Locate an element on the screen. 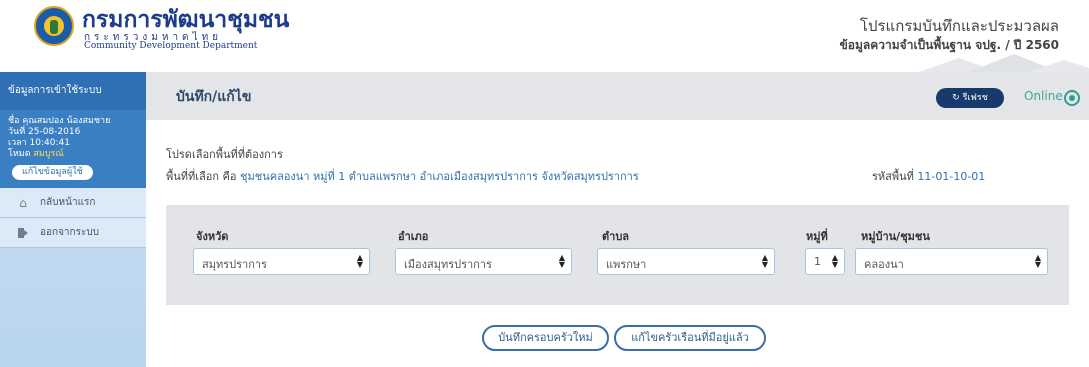 This screenshot has width=1089, height=367. online-status-label: Online is located at coordinates (1043, 96).